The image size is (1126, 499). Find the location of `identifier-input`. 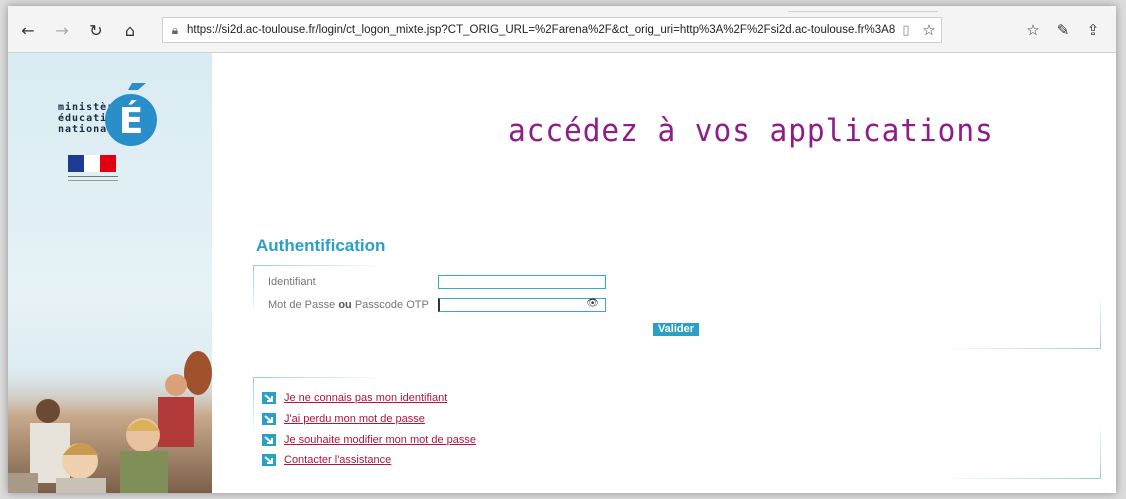

identifier-input is located at coordinates (523, 284).